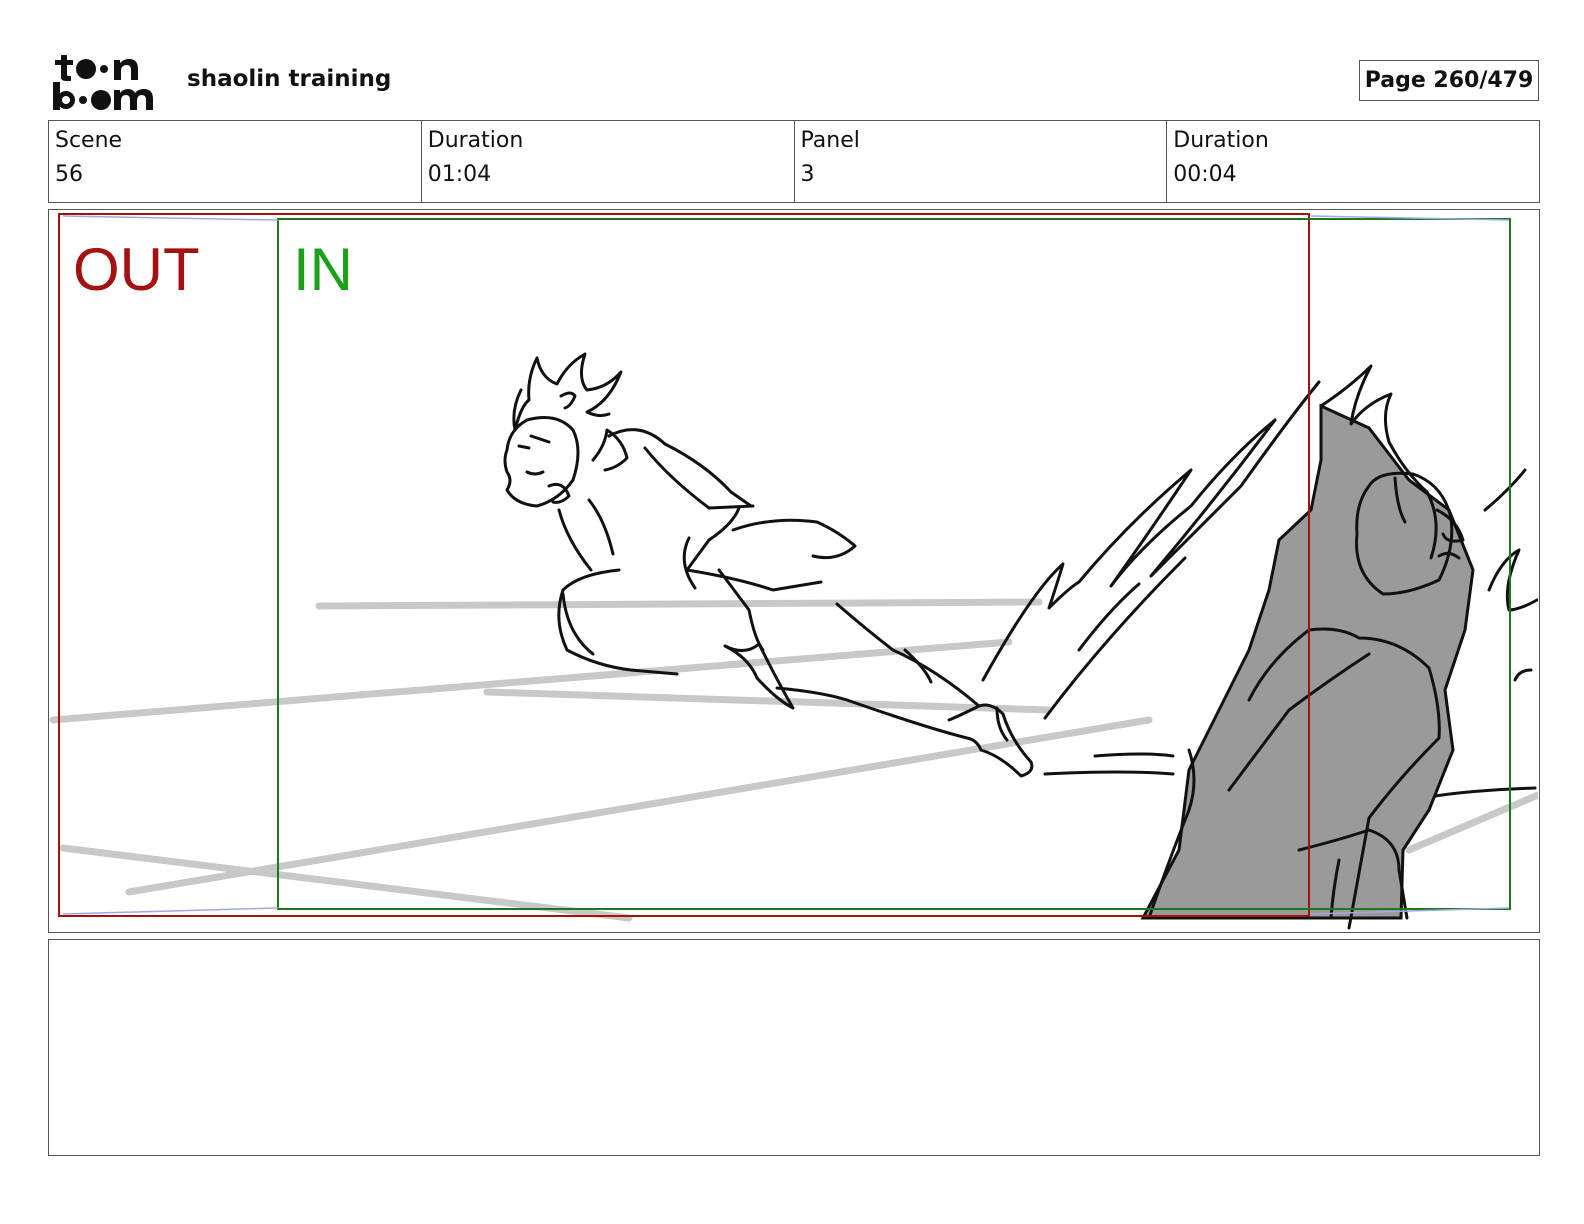  I want to click on out-label: OUT, so click(136, 269).